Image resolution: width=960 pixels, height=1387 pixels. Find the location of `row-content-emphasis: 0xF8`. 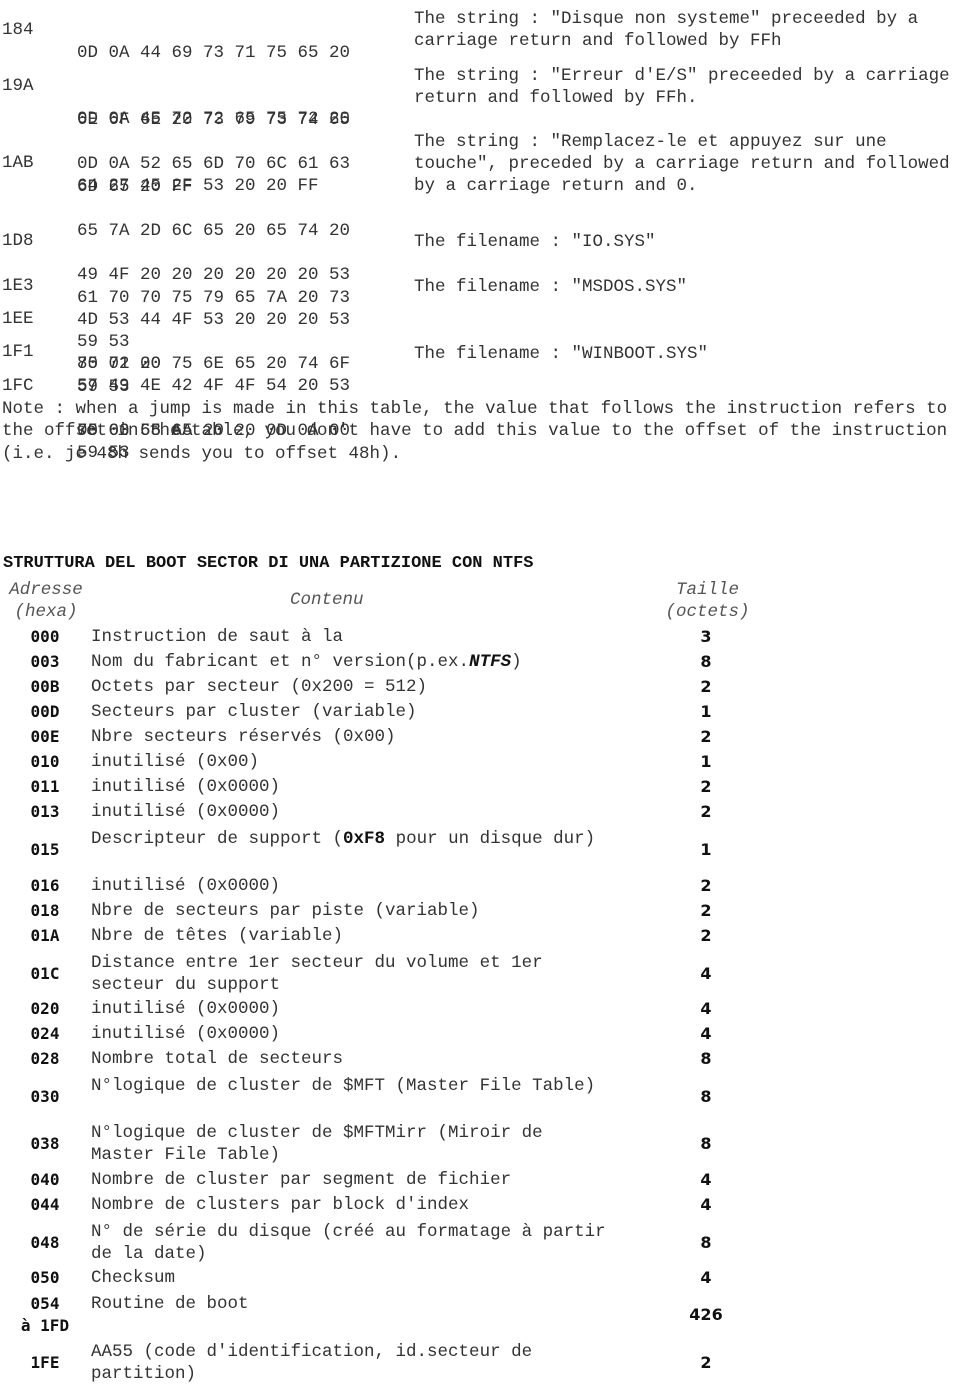

row-content-emphasis: 0xF8 is located at coordinates (364, 839).